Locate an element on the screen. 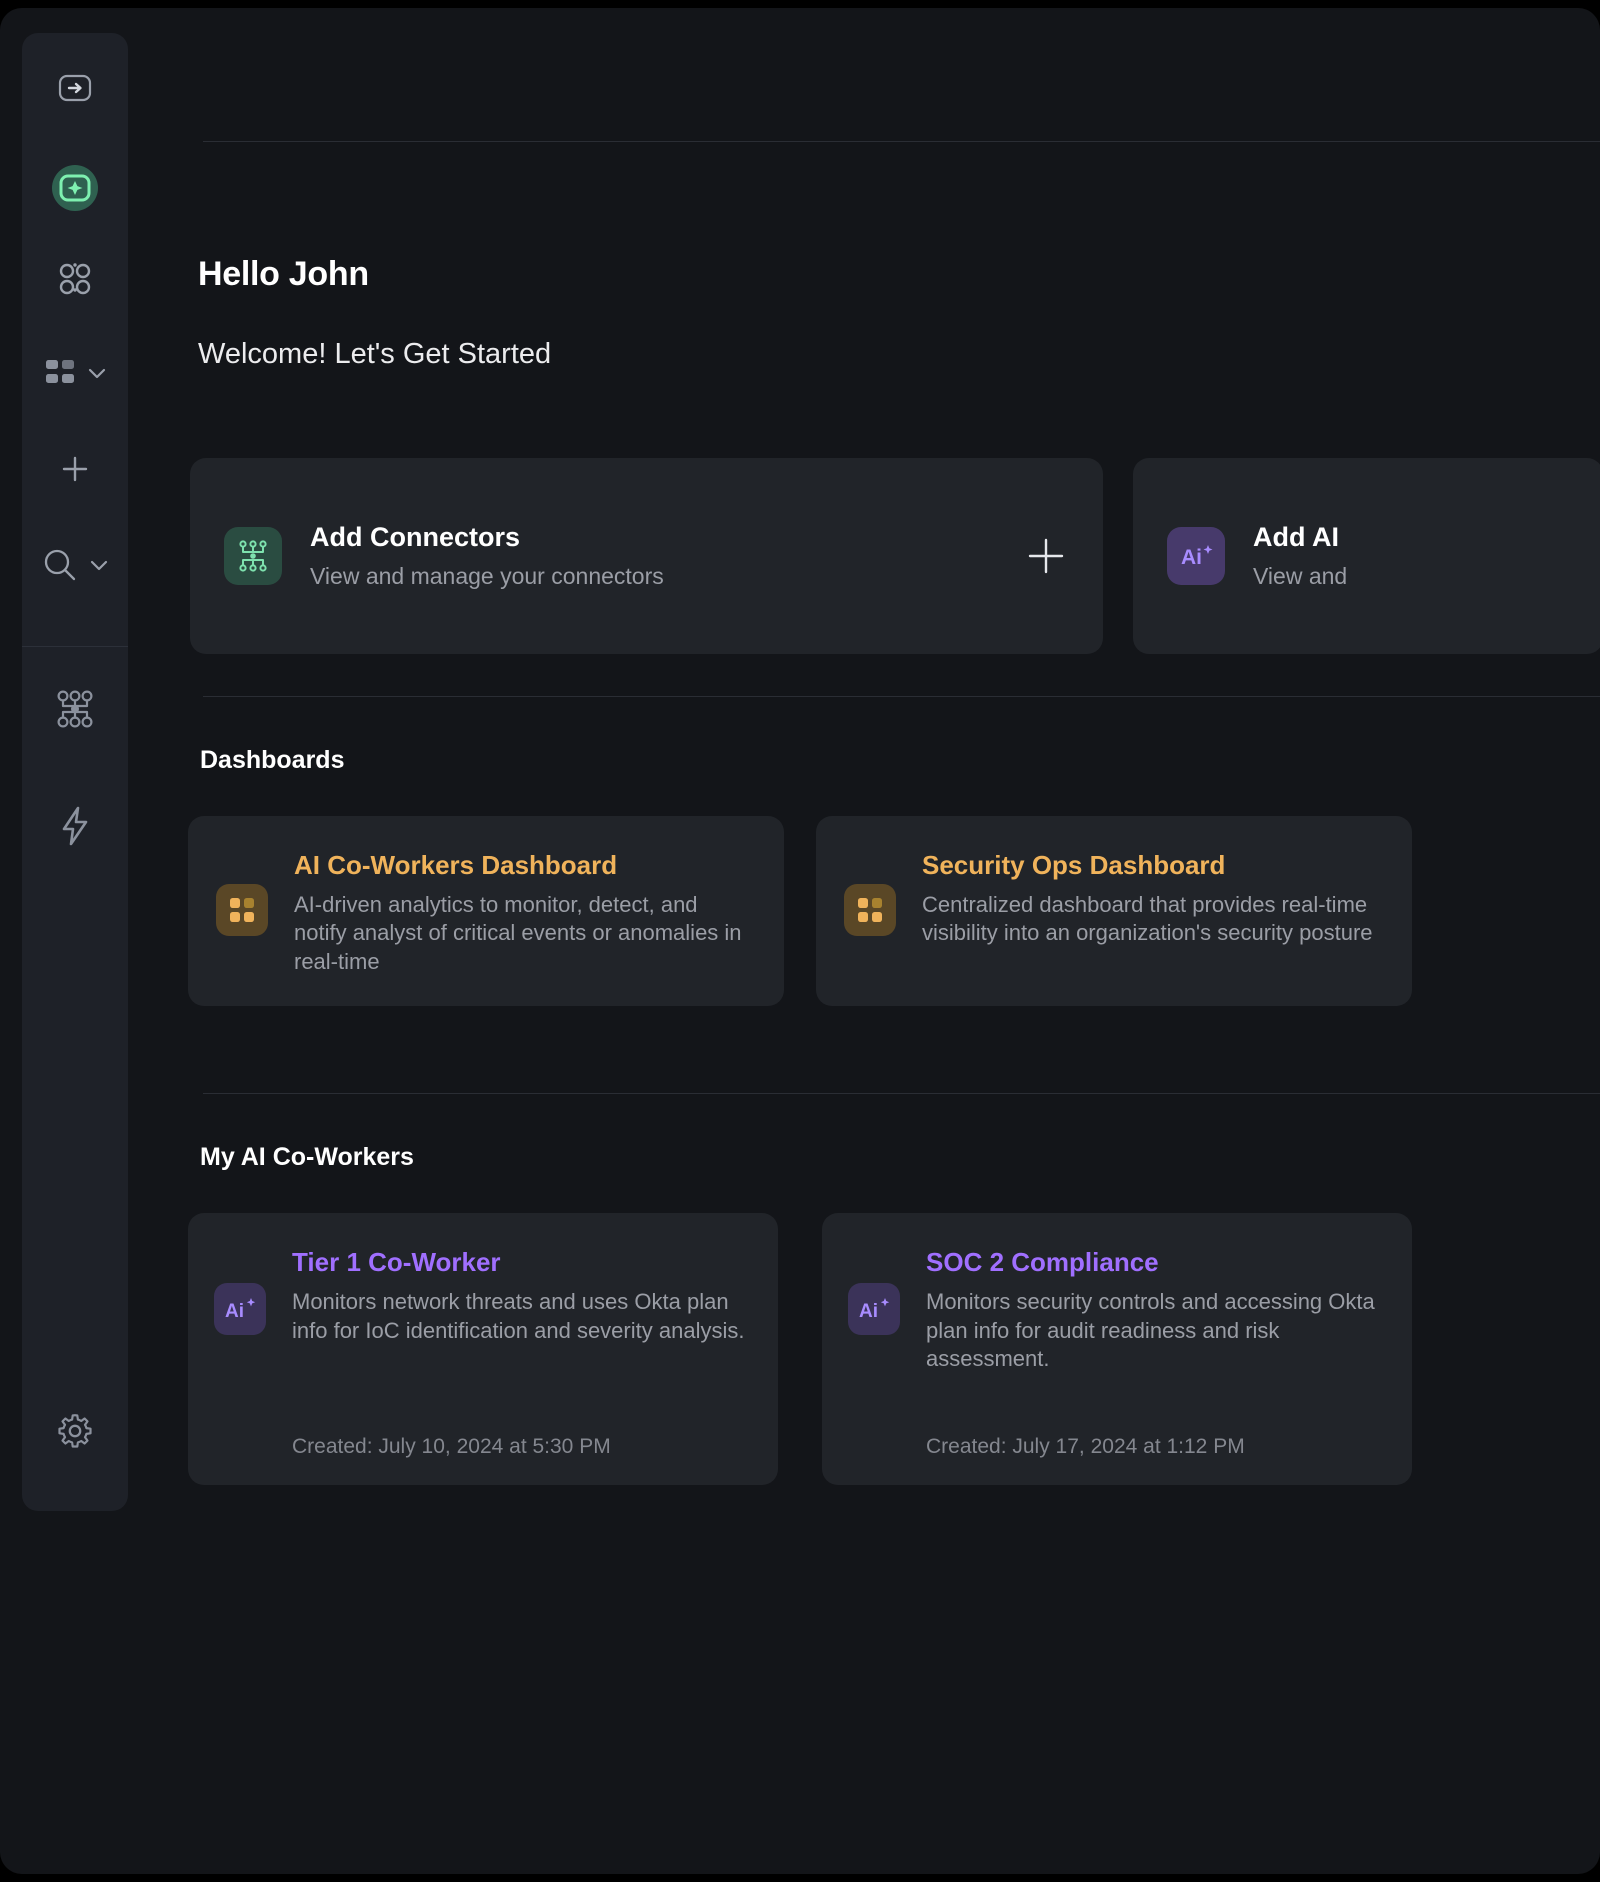 The image size is (1600, 1882). connector-chip-icon is located at coordinates (253, 556).